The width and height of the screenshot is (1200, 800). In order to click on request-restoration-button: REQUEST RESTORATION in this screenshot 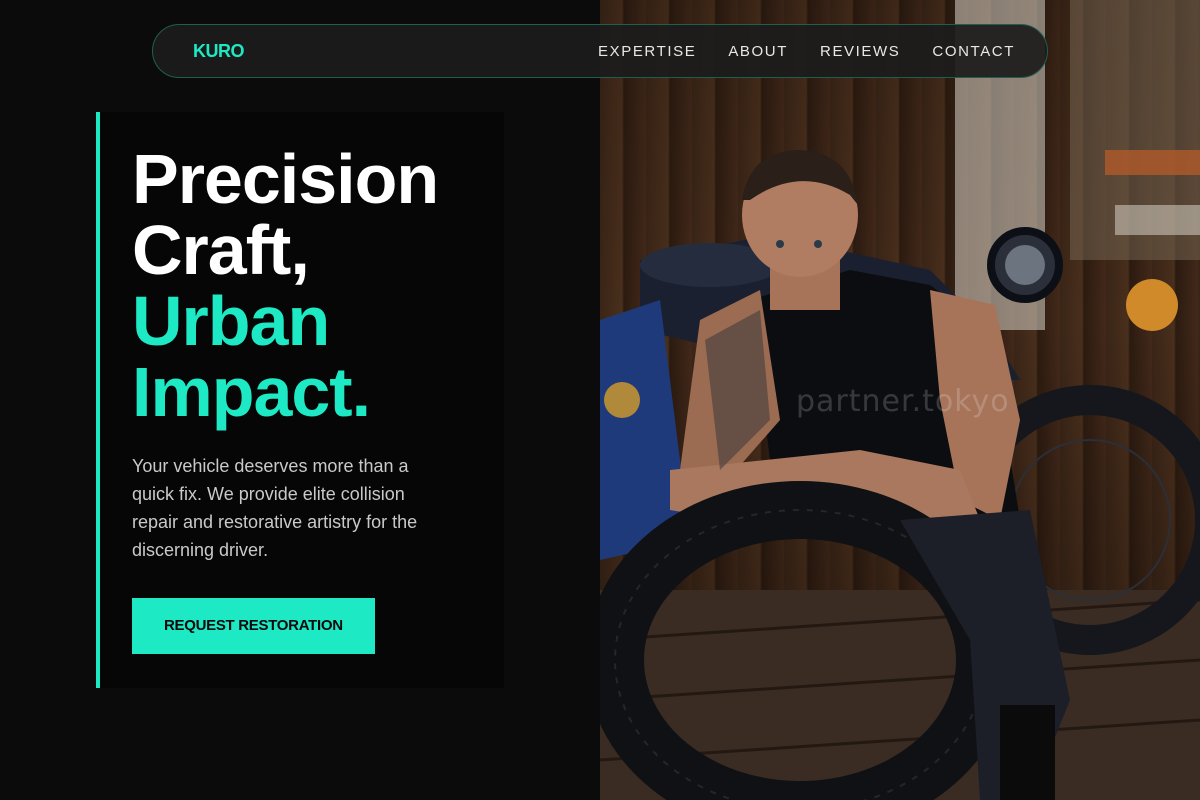, I will do `click(253, 626)`.